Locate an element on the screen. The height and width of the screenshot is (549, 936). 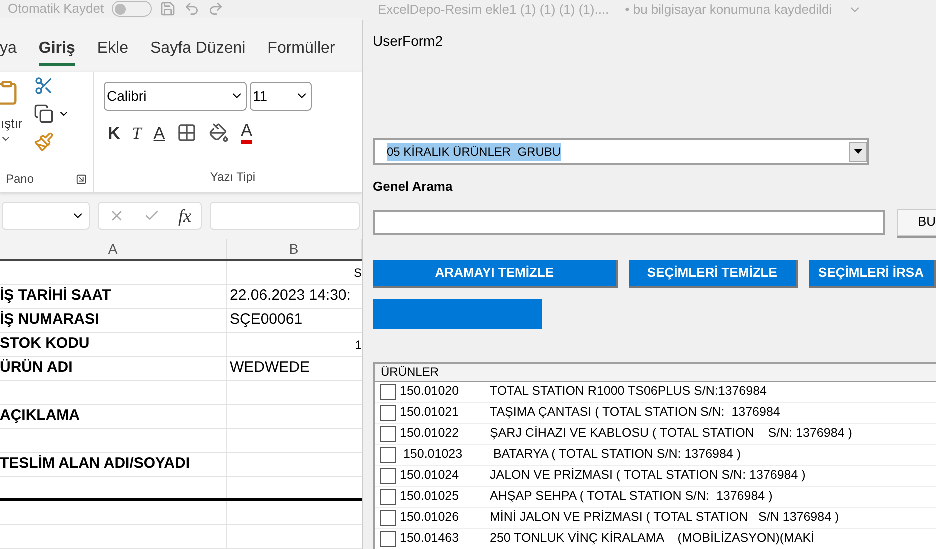
paste-icon is located at coordinates (10, 93).